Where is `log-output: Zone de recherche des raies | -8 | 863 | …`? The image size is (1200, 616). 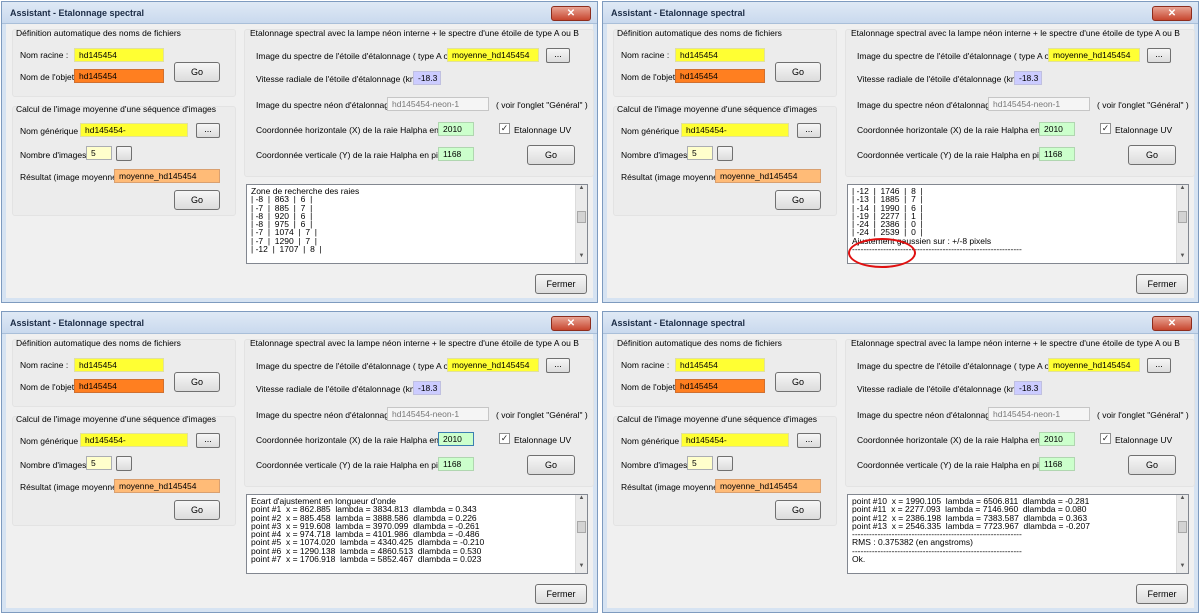 log-output: Zone de recherche des raies | -8 | 863 | … is located at coordinates (417, 224).